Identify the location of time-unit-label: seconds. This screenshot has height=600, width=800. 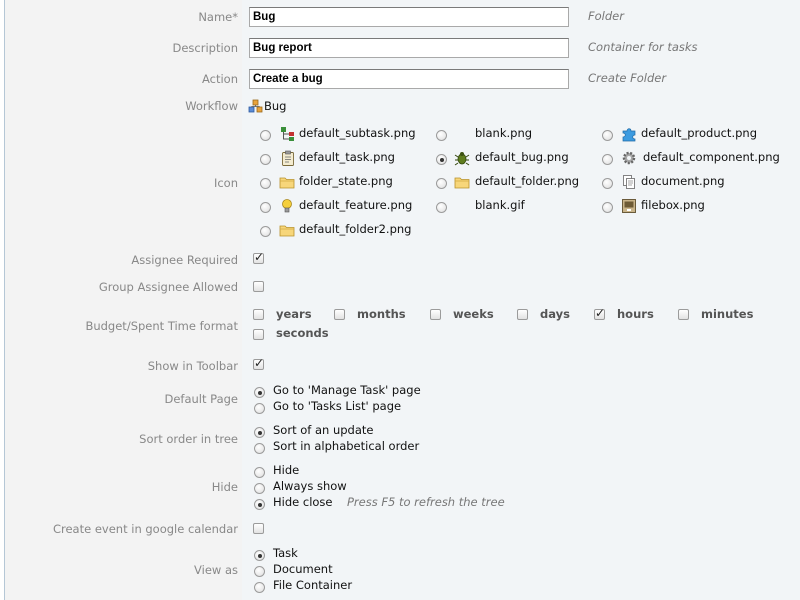
(302, 333).